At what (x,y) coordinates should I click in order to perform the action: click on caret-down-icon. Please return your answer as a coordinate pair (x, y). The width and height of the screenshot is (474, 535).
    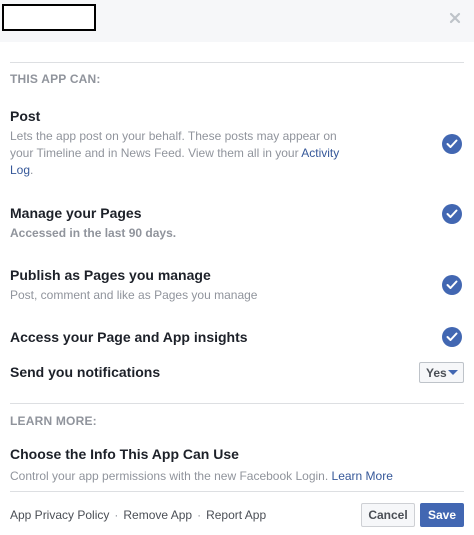
    Looking at the image, I should click on (453, 372).